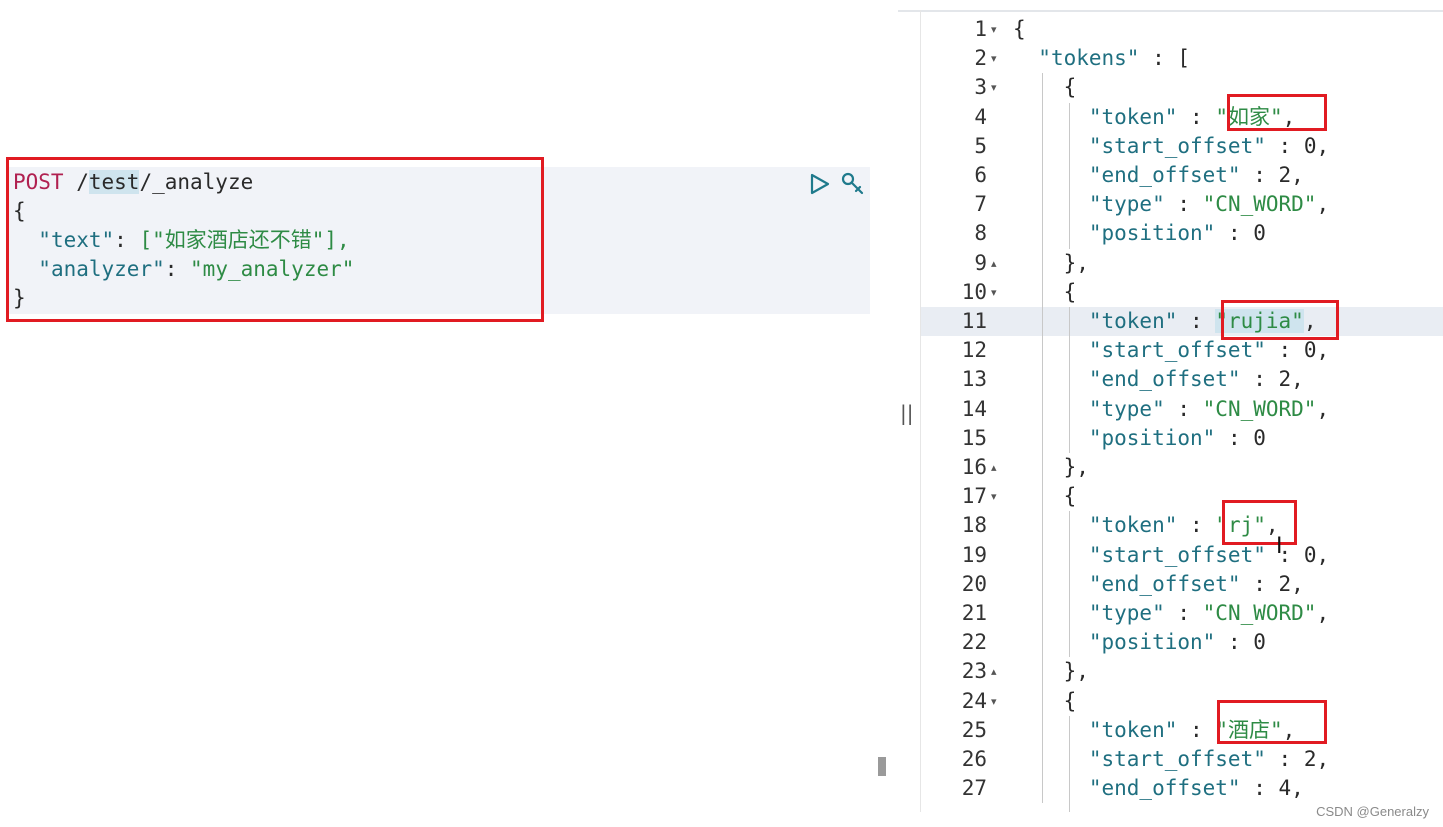  I want to click on analyzer-key: "analyzer", so click(101, 269).